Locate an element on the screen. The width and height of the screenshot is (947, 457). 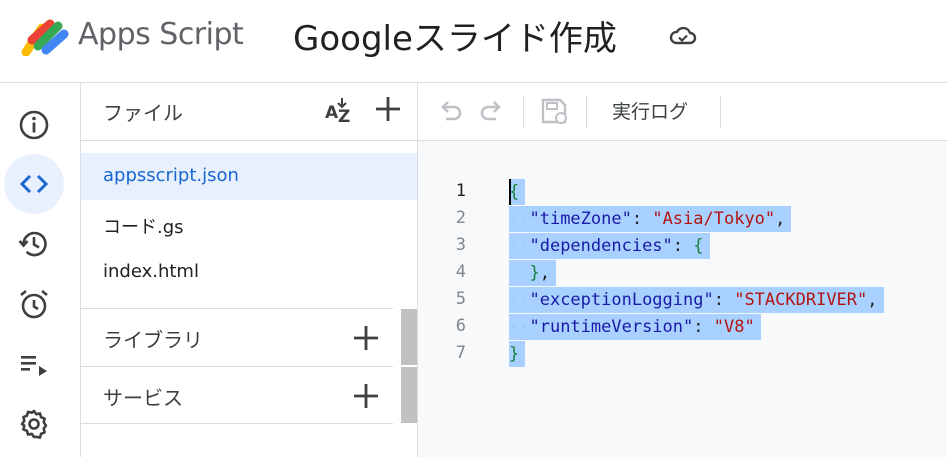
add-service-icon is located at coordinates (366, 396).